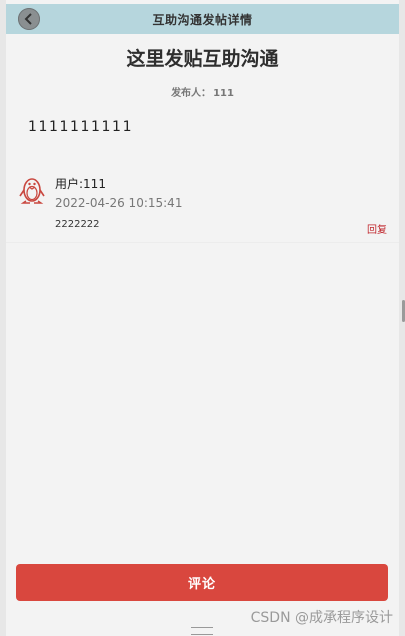  I want to click on chevron-left-icon, so click(28, 19).